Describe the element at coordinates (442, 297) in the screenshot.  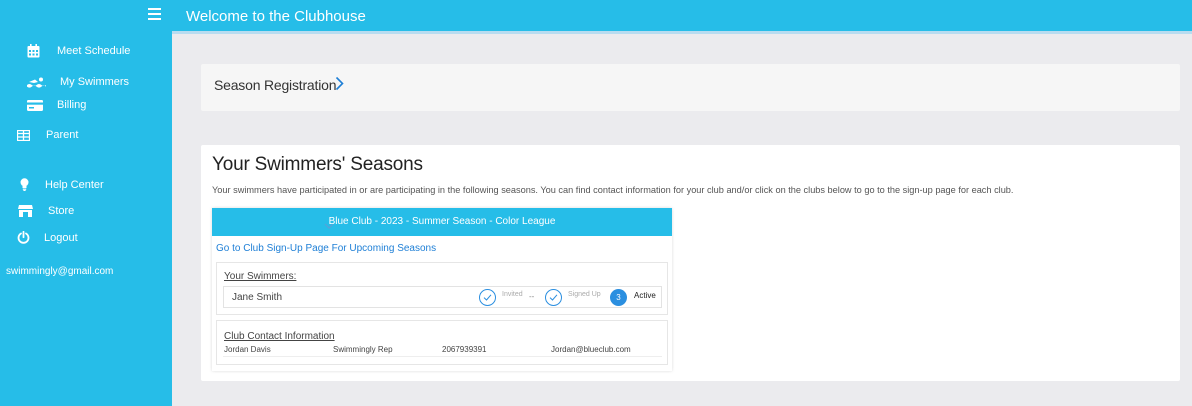
I see `swimmer-row: Jane Smith Invited -- Signed Up 3 Active` at that location.